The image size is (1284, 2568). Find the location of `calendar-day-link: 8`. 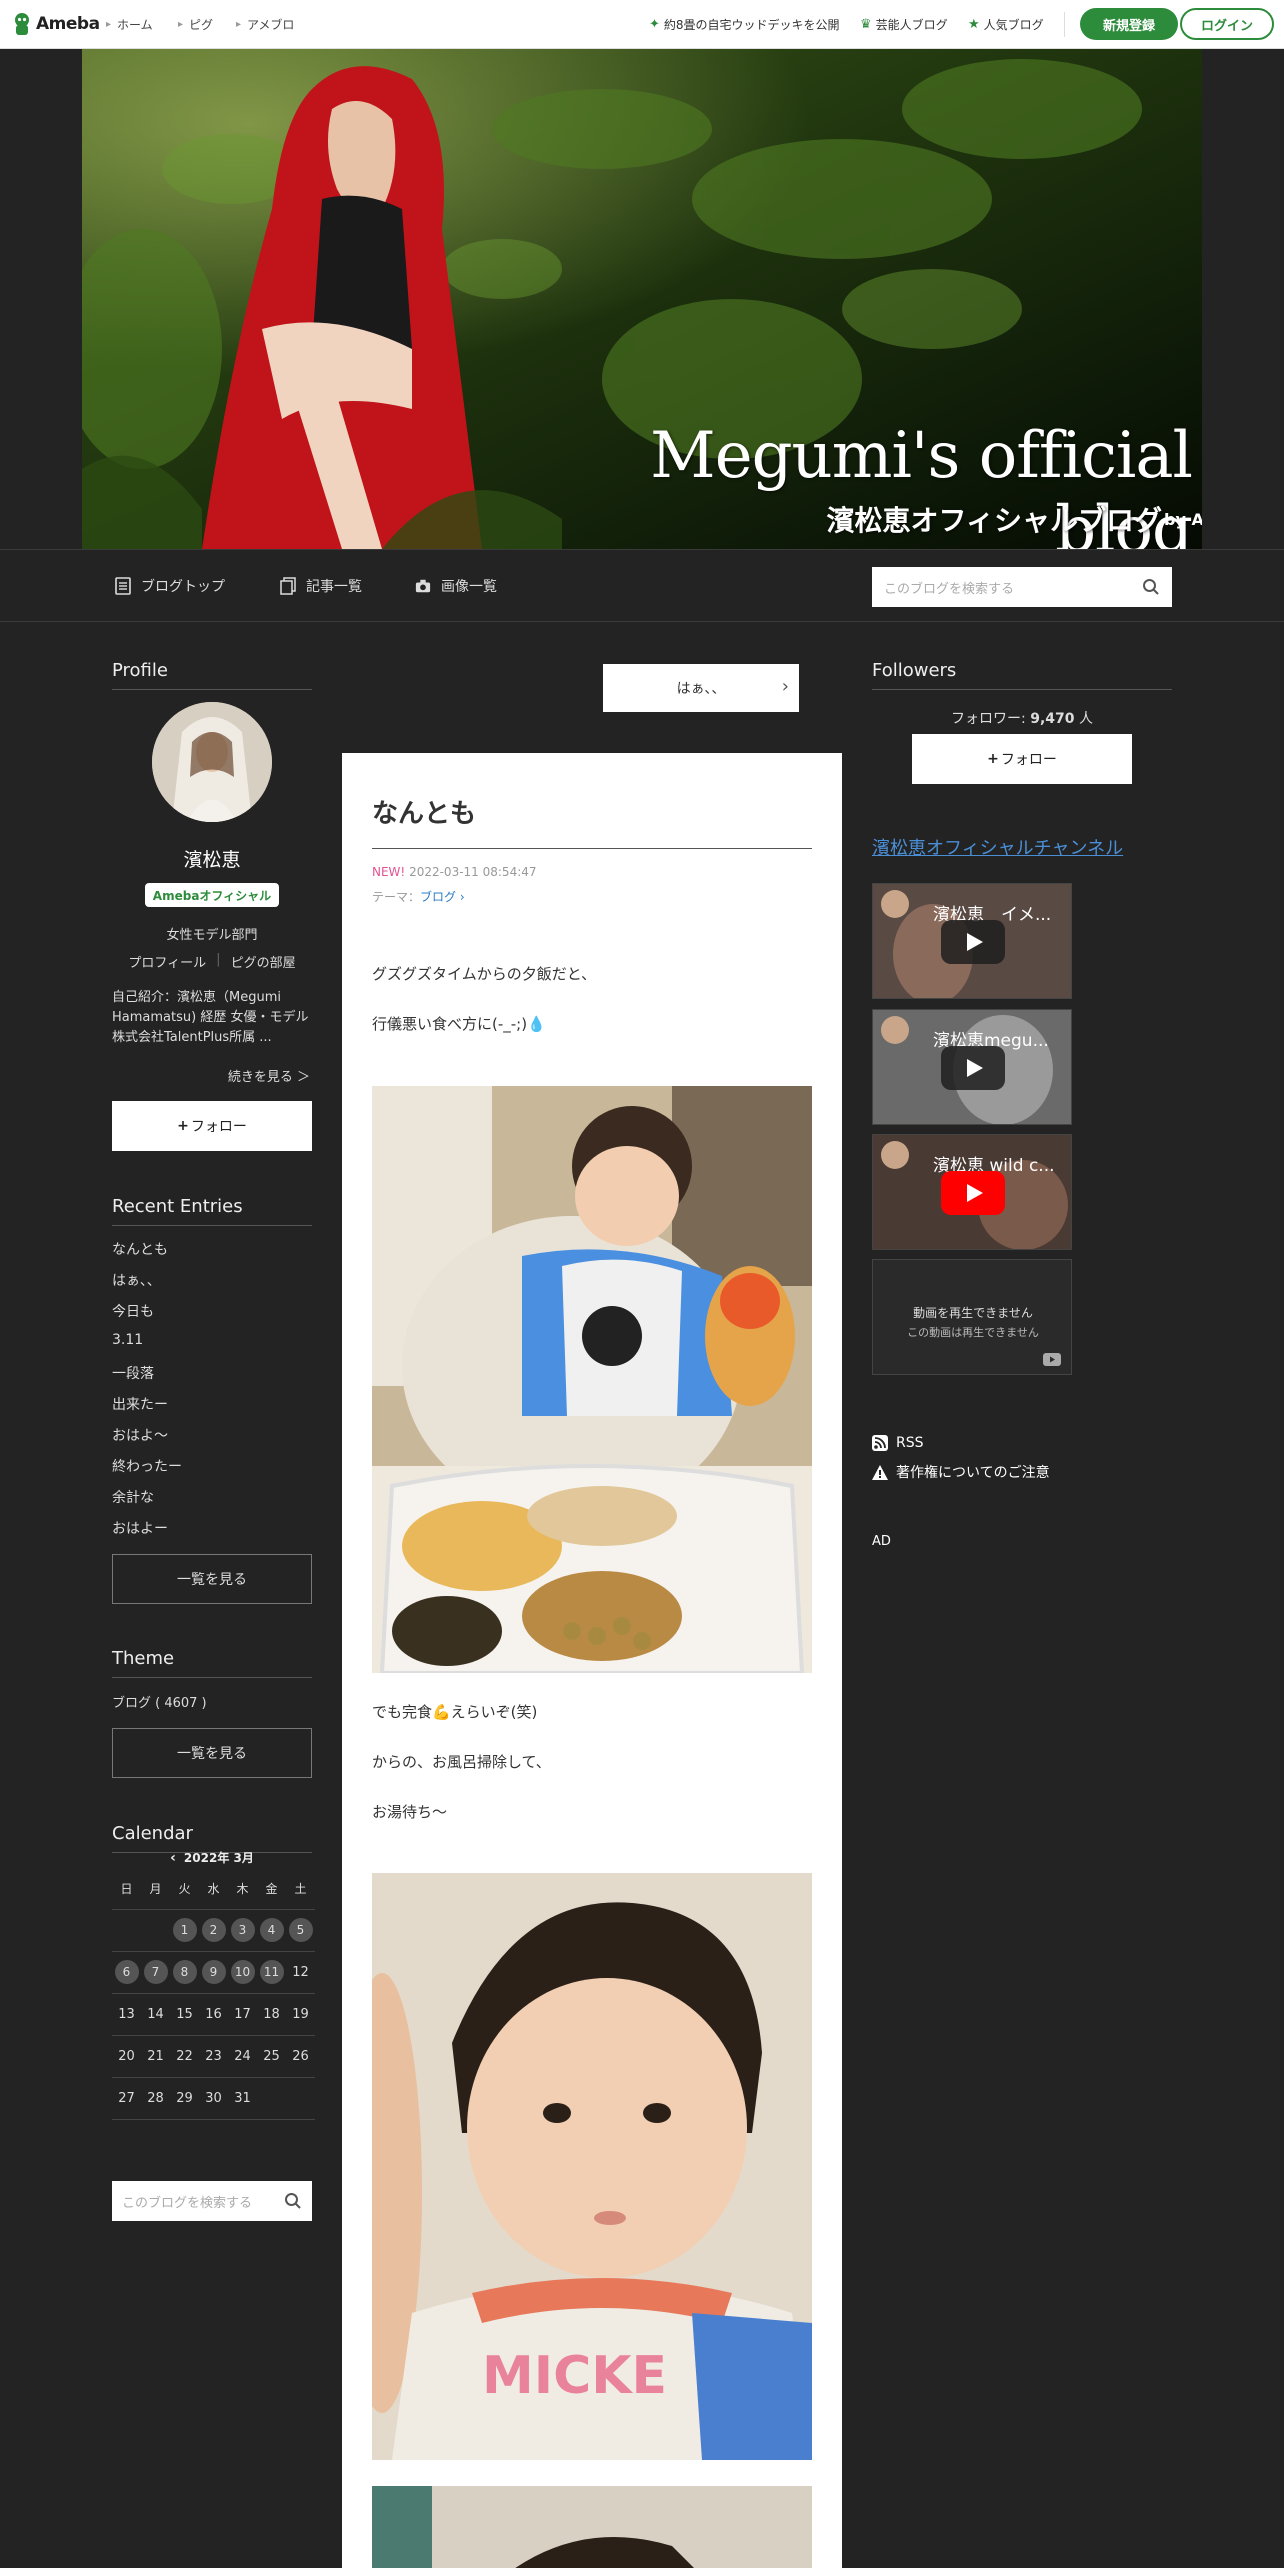

calendar-day-link: 8 is located at coordinates (184, 1972).